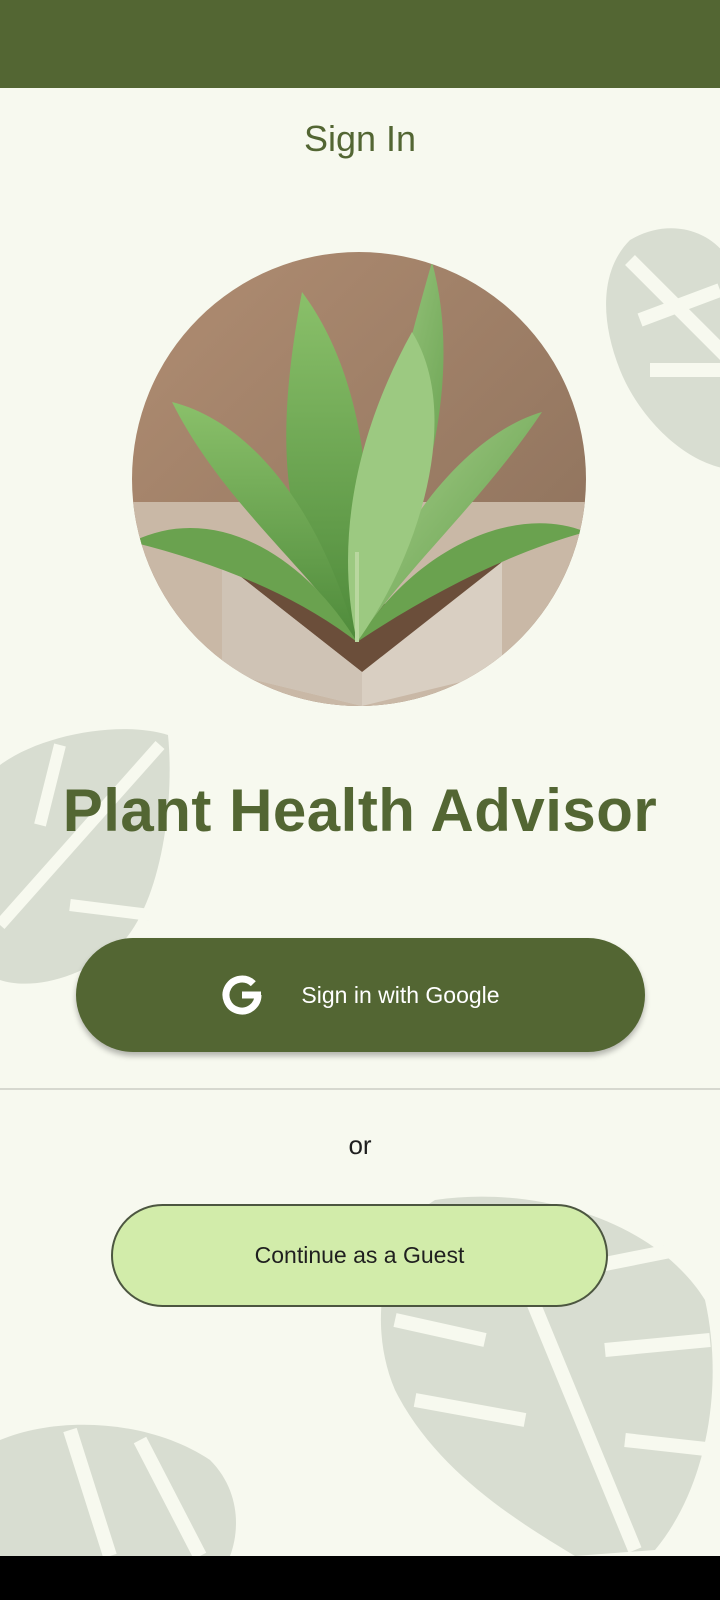 The height and width of the screenshot is (1600, 720). What do you see at coordinates (360, 1578) in the screenshot?
I see `navigation-bar` at bounding box center [360, 1578].